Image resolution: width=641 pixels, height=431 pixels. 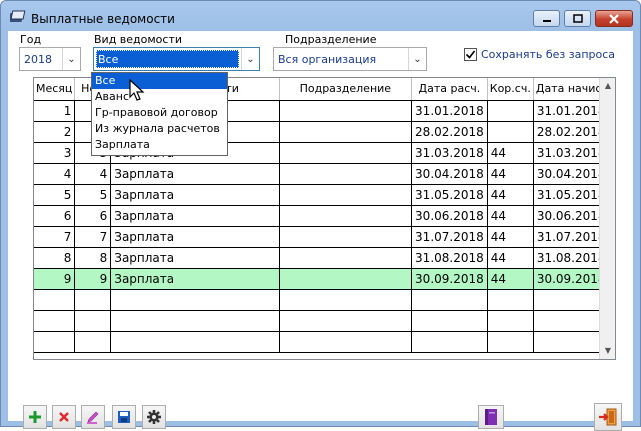 What do you see at coordinates (50, 59) in the screenshot?
I see `year-select: 2018 ⌄` at bounding box center [50, 59].